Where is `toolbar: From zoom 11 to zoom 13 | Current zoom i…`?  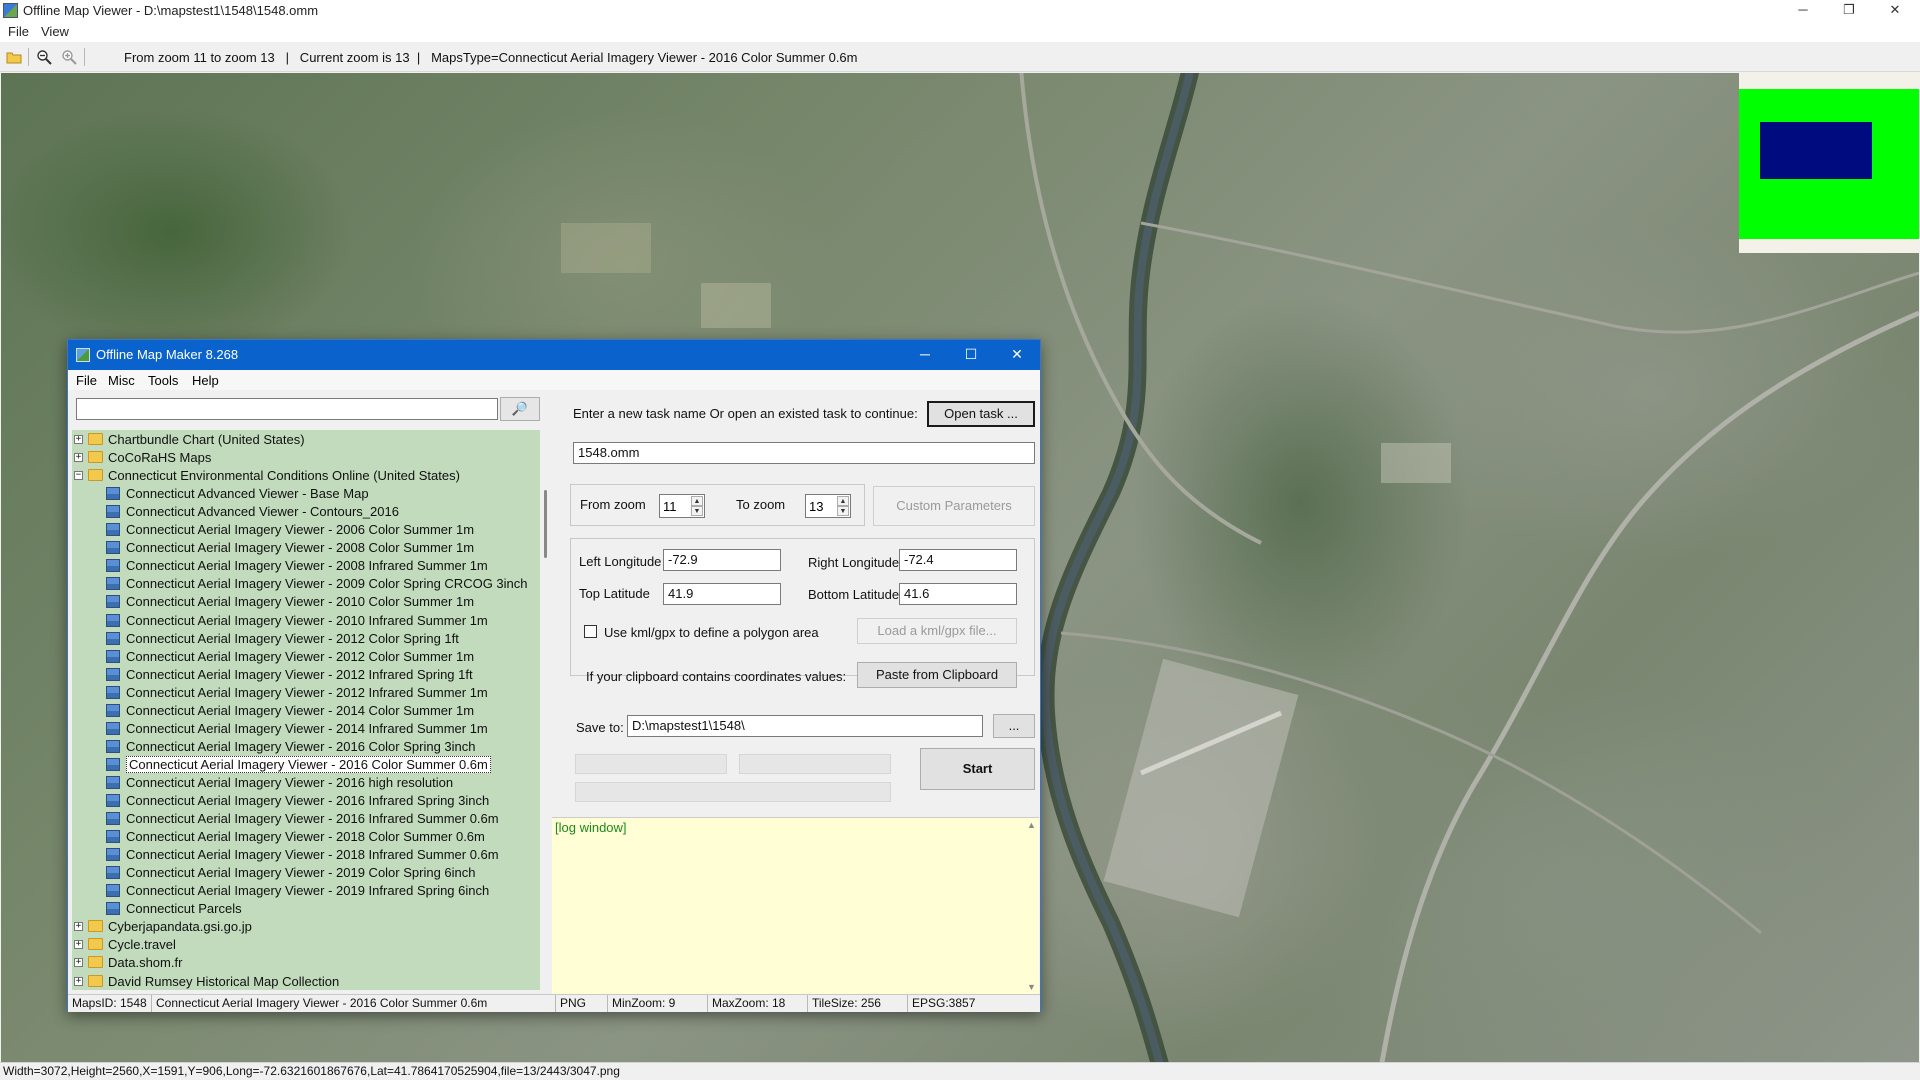
toolbar: From zoom 11 to zoom 13 | Current zoom i… is located at coordinates (960, 57).